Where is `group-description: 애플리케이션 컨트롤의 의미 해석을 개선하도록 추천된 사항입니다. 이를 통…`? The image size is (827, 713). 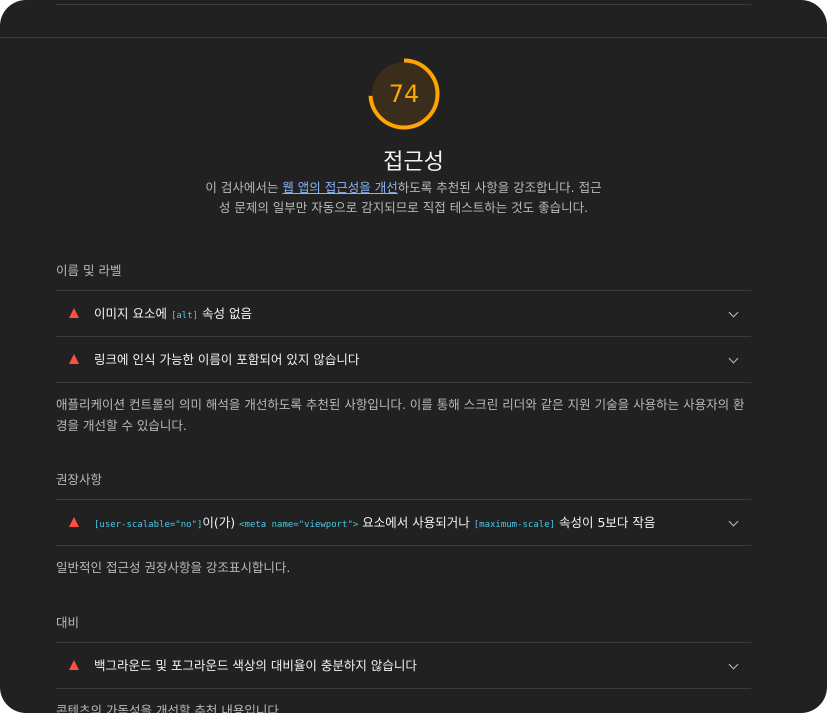
group-description: 애플리케이션 컨트롤의 의미 해석을 개선하도록 추천된 사항입니다. 이를 통… is located at coordinates (400, 415).